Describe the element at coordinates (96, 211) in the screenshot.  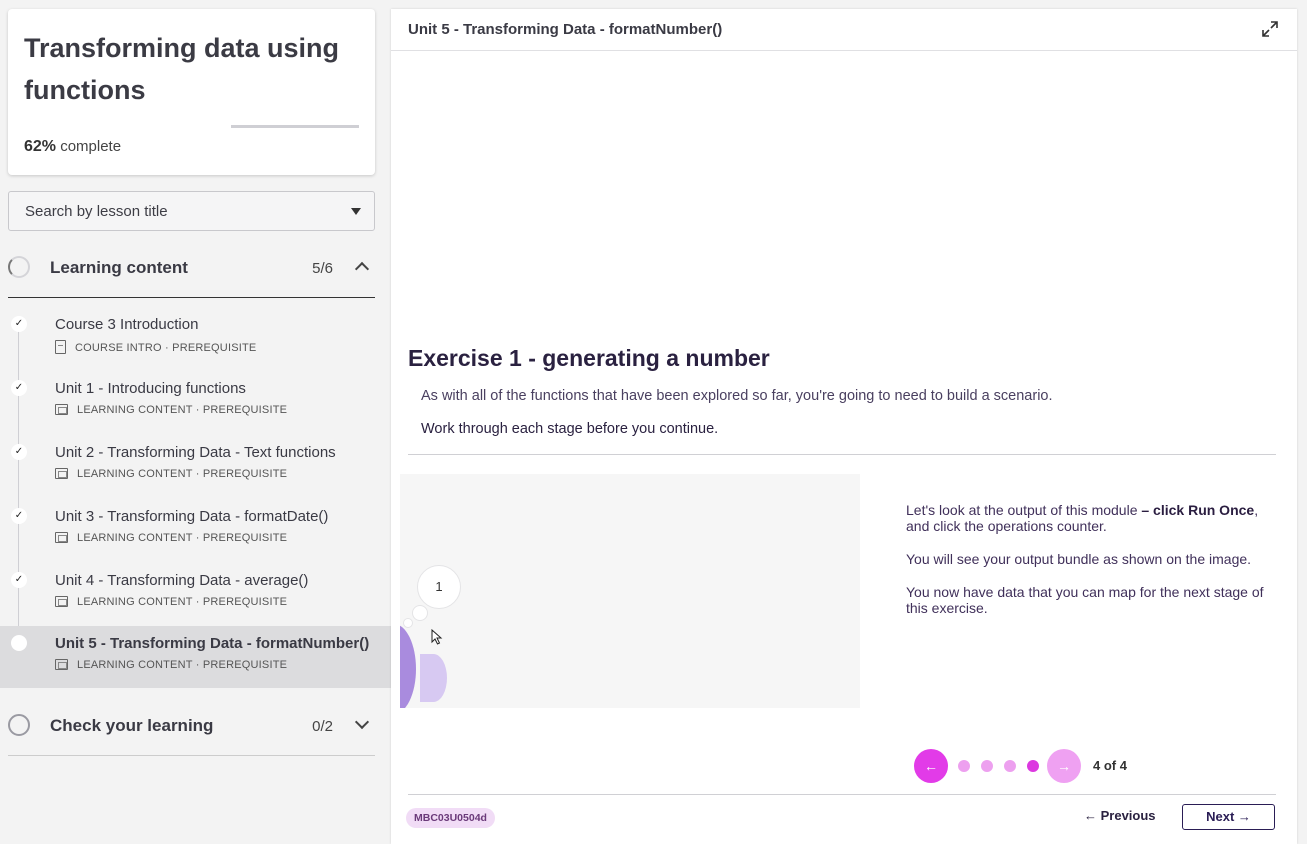
I see `search-placeholder: Search by lesson title` at that location.